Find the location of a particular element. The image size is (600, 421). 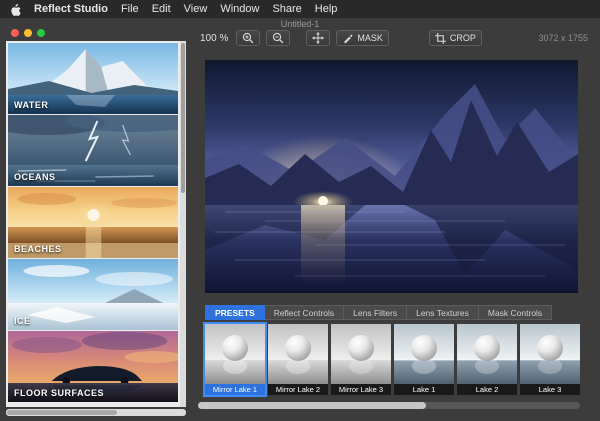

minimize-window-button is located at coordinates (28, 33).